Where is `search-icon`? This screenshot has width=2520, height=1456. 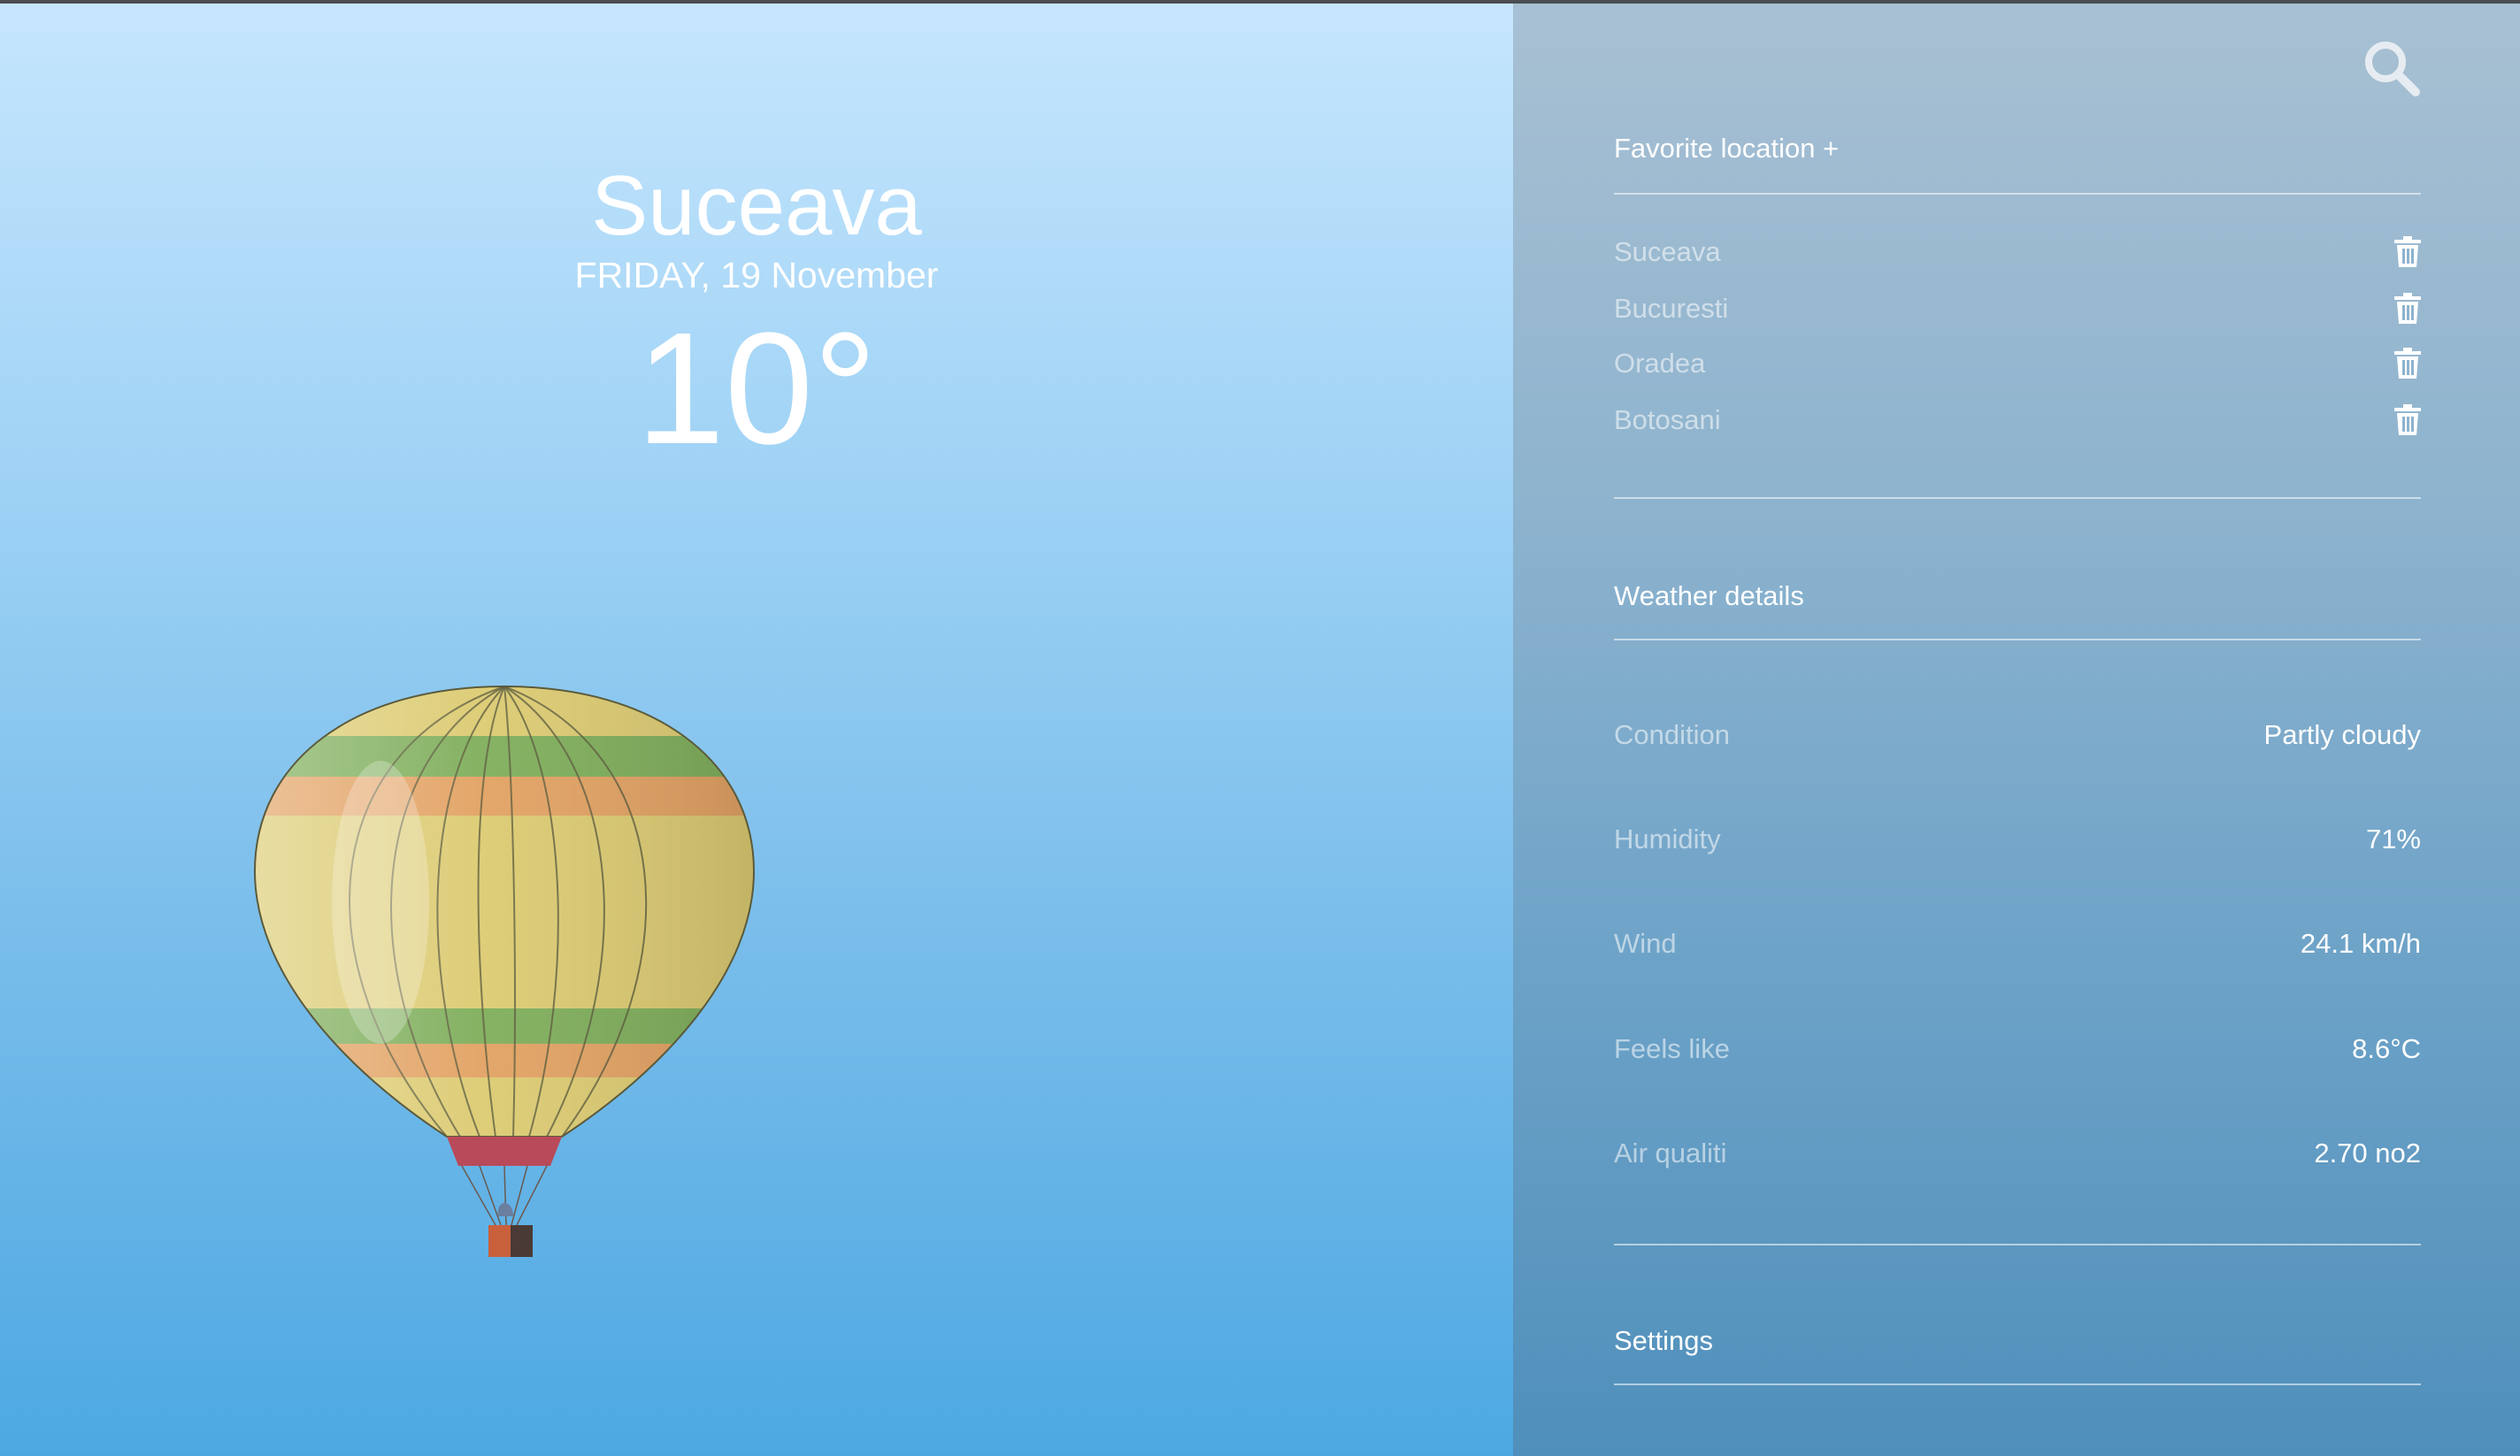
search-icon is located at coordinates (2391, 67).